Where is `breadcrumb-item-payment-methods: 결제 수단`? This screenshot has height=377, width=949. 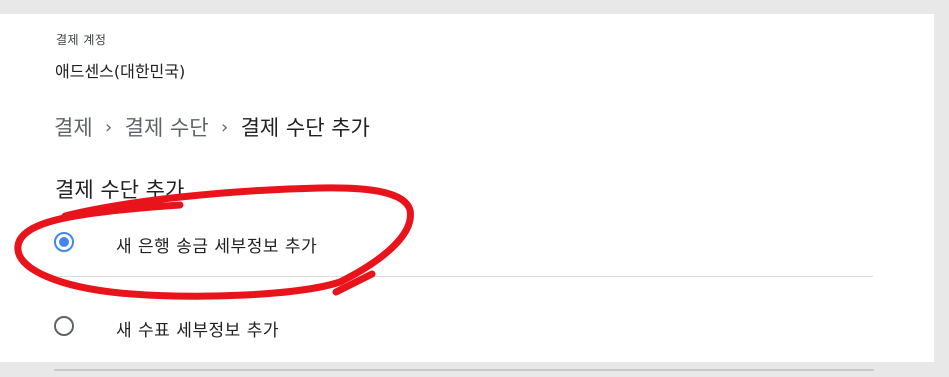 breadcrumb-item-payment-methods: 결제 수단 is located at coordinates (167, 127).